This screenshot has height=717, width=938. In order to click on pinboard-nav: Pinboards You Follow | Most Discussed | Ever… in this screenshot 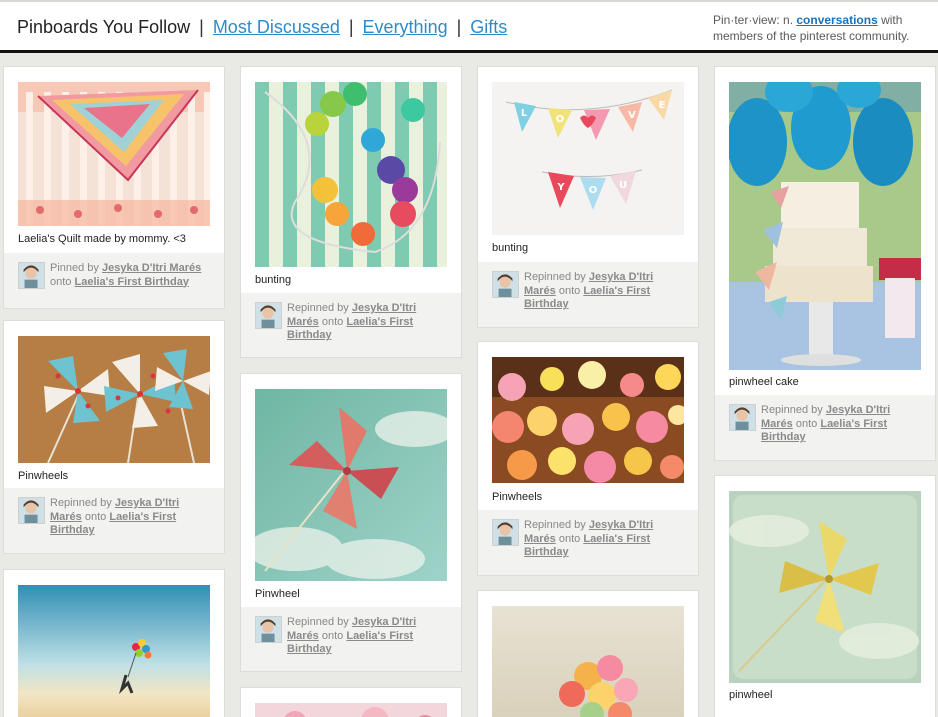, I will do `click(262, 27)`.